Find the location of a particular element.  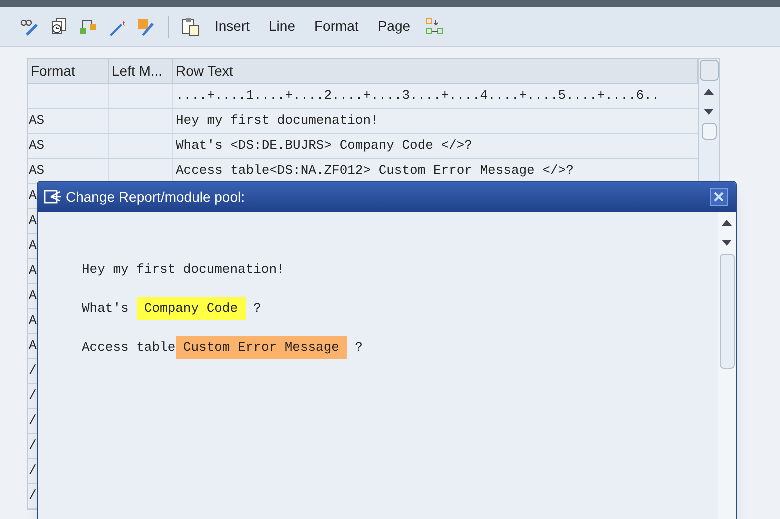

document-line: Hey my first documenation! is located at coordinates (184, 269).